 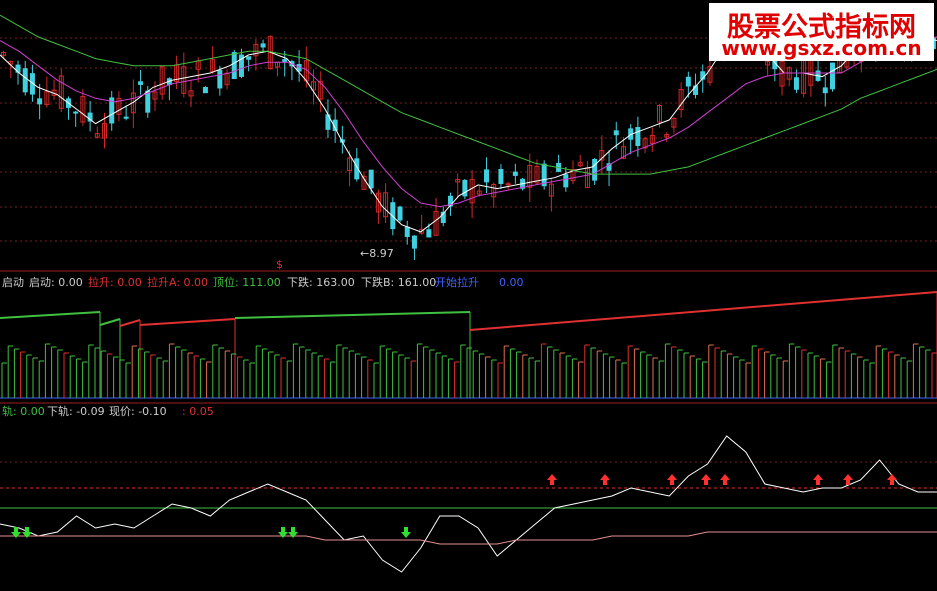 I want to click on signal-legend-7: 开始拉升, so click(x=457, y=282).